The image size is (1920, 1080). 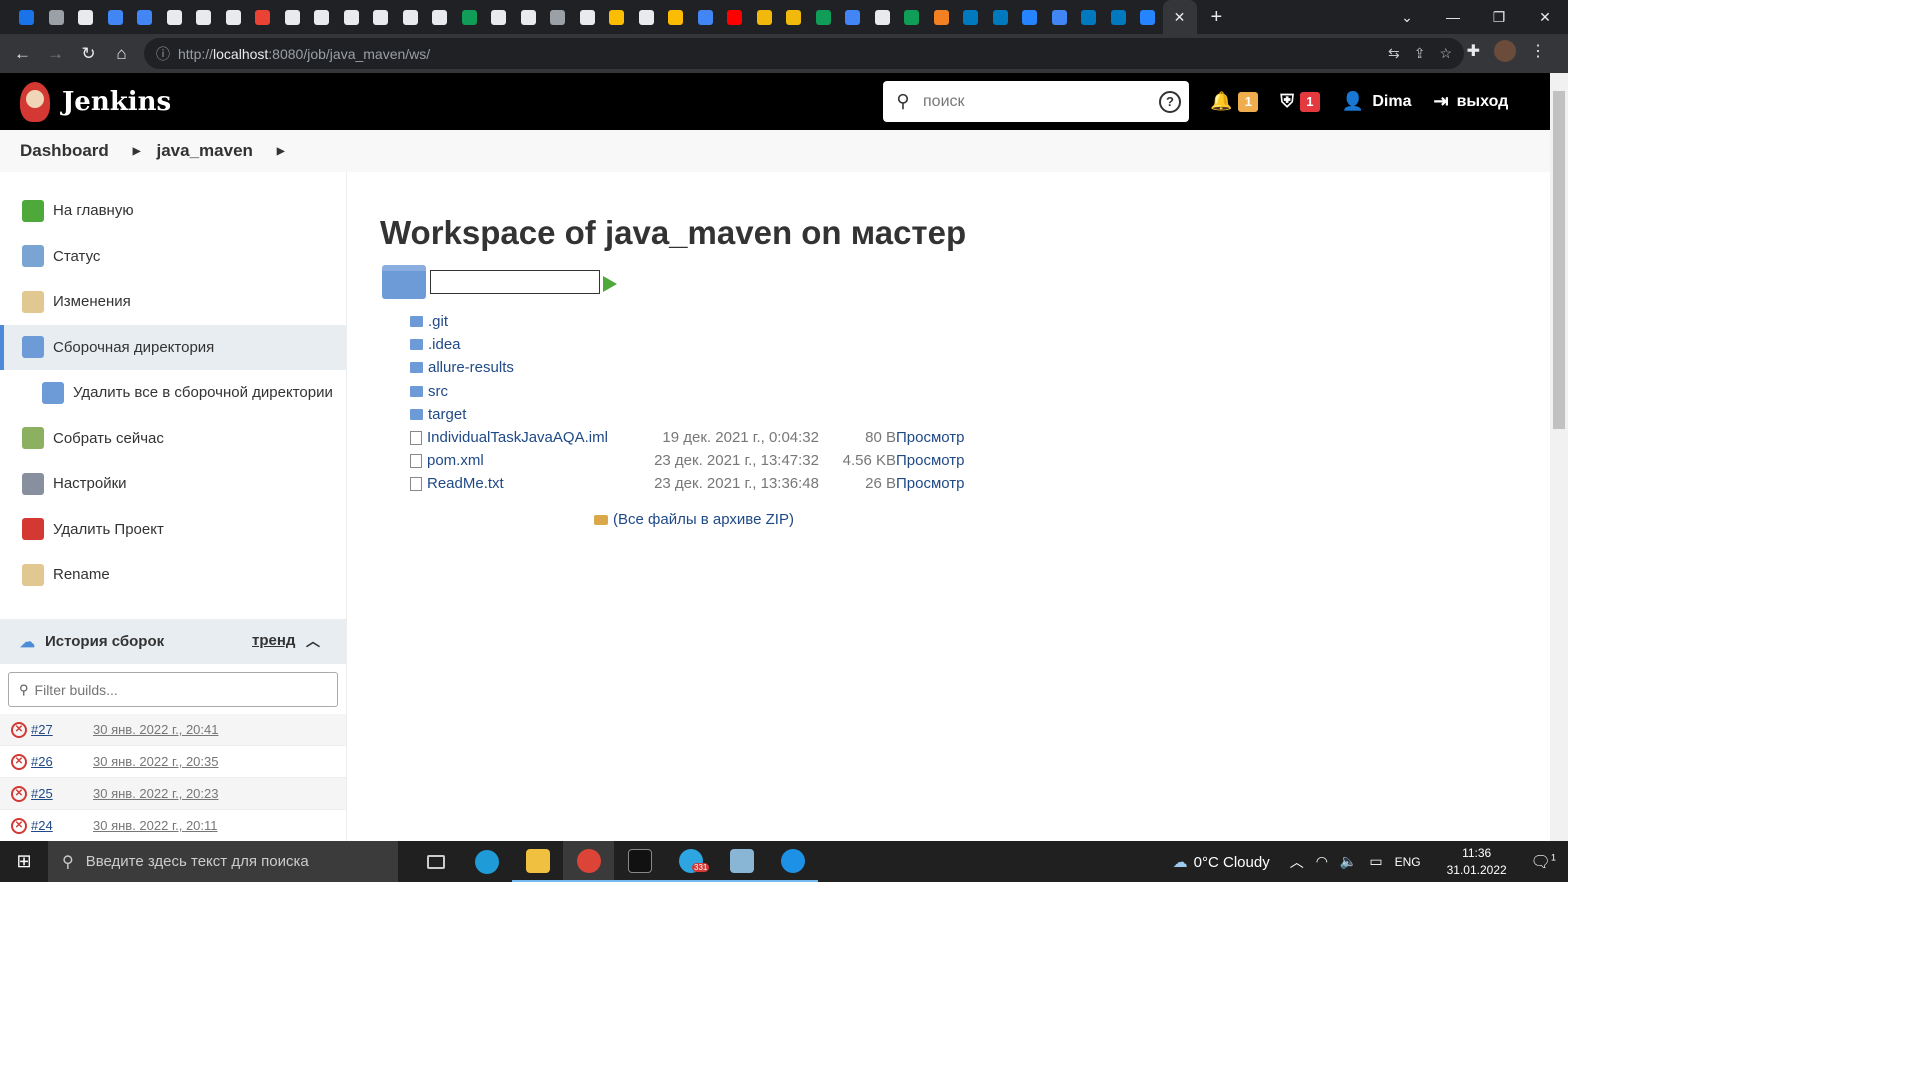 I want to click on path-input, so click(x=515, y=282).